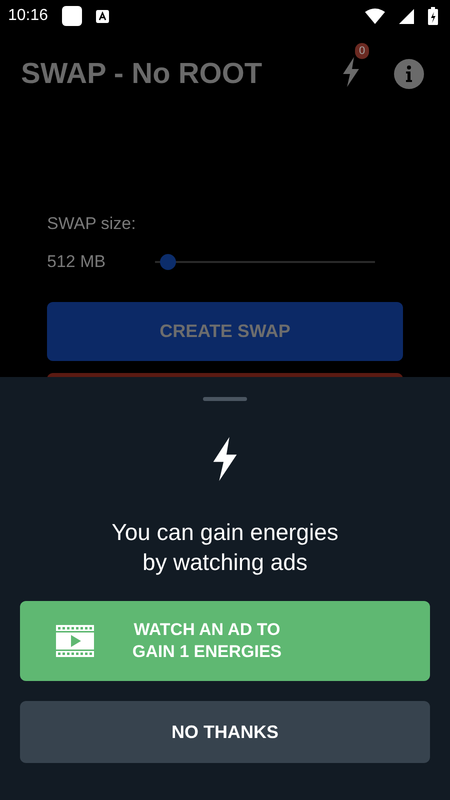  I want to click on status-time: 10:16, so click(28, 16).